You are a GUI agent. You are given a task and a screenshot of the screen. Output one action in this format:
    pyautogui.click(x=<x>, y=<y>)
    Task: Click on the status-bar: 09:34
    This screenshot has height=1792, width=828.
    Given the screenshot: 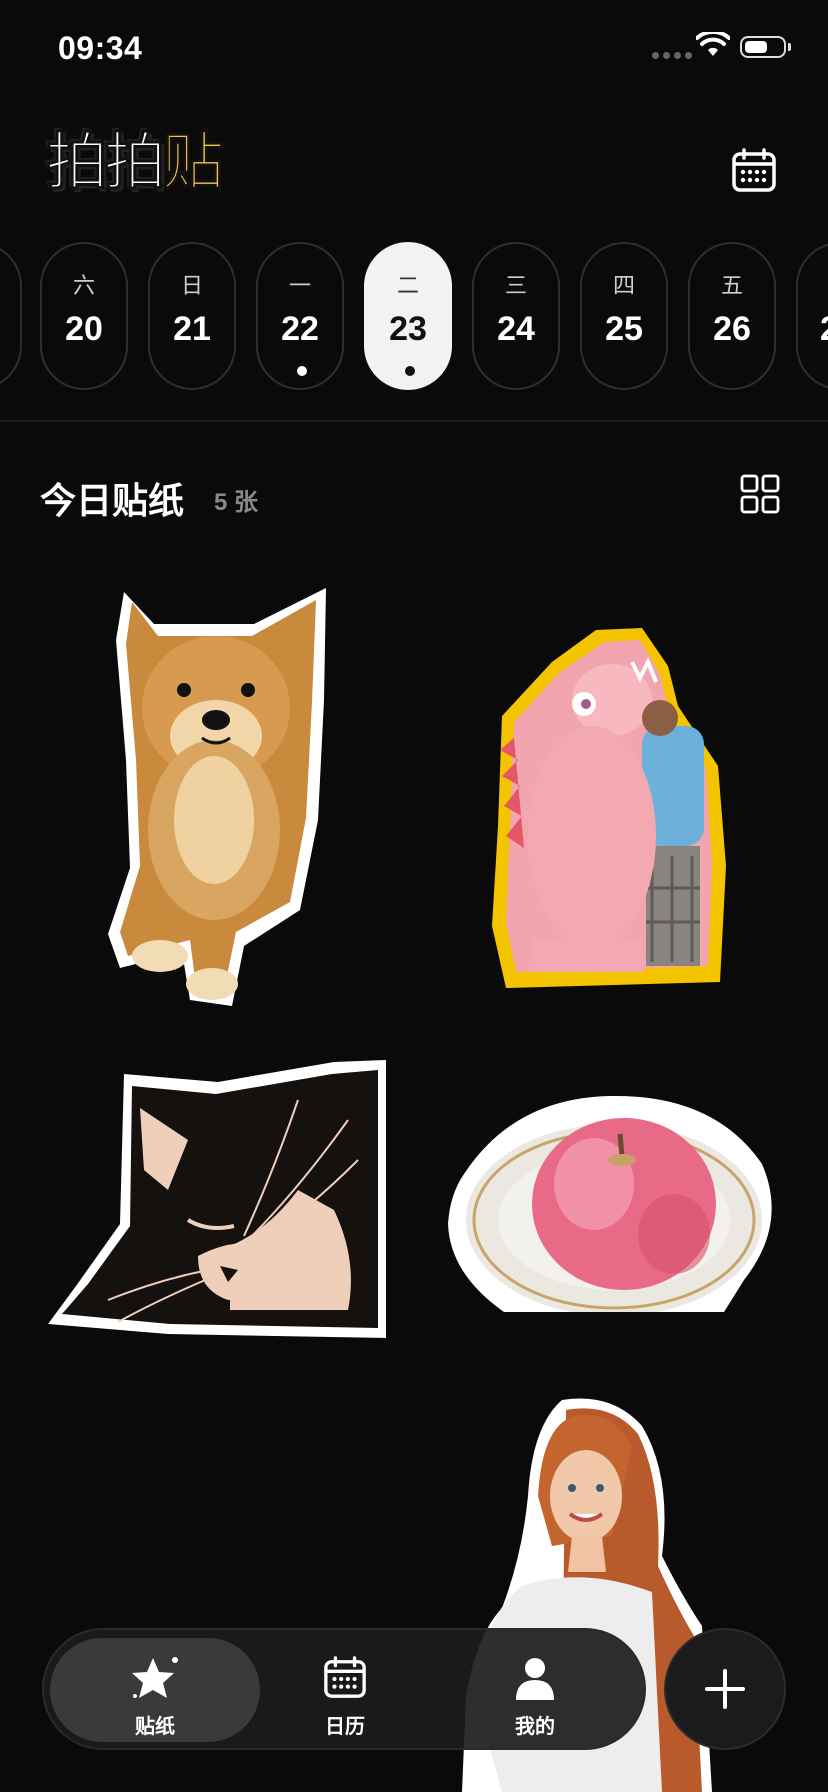 What is the action you would take?
    pyautogui.click(x=414, y=50)
    